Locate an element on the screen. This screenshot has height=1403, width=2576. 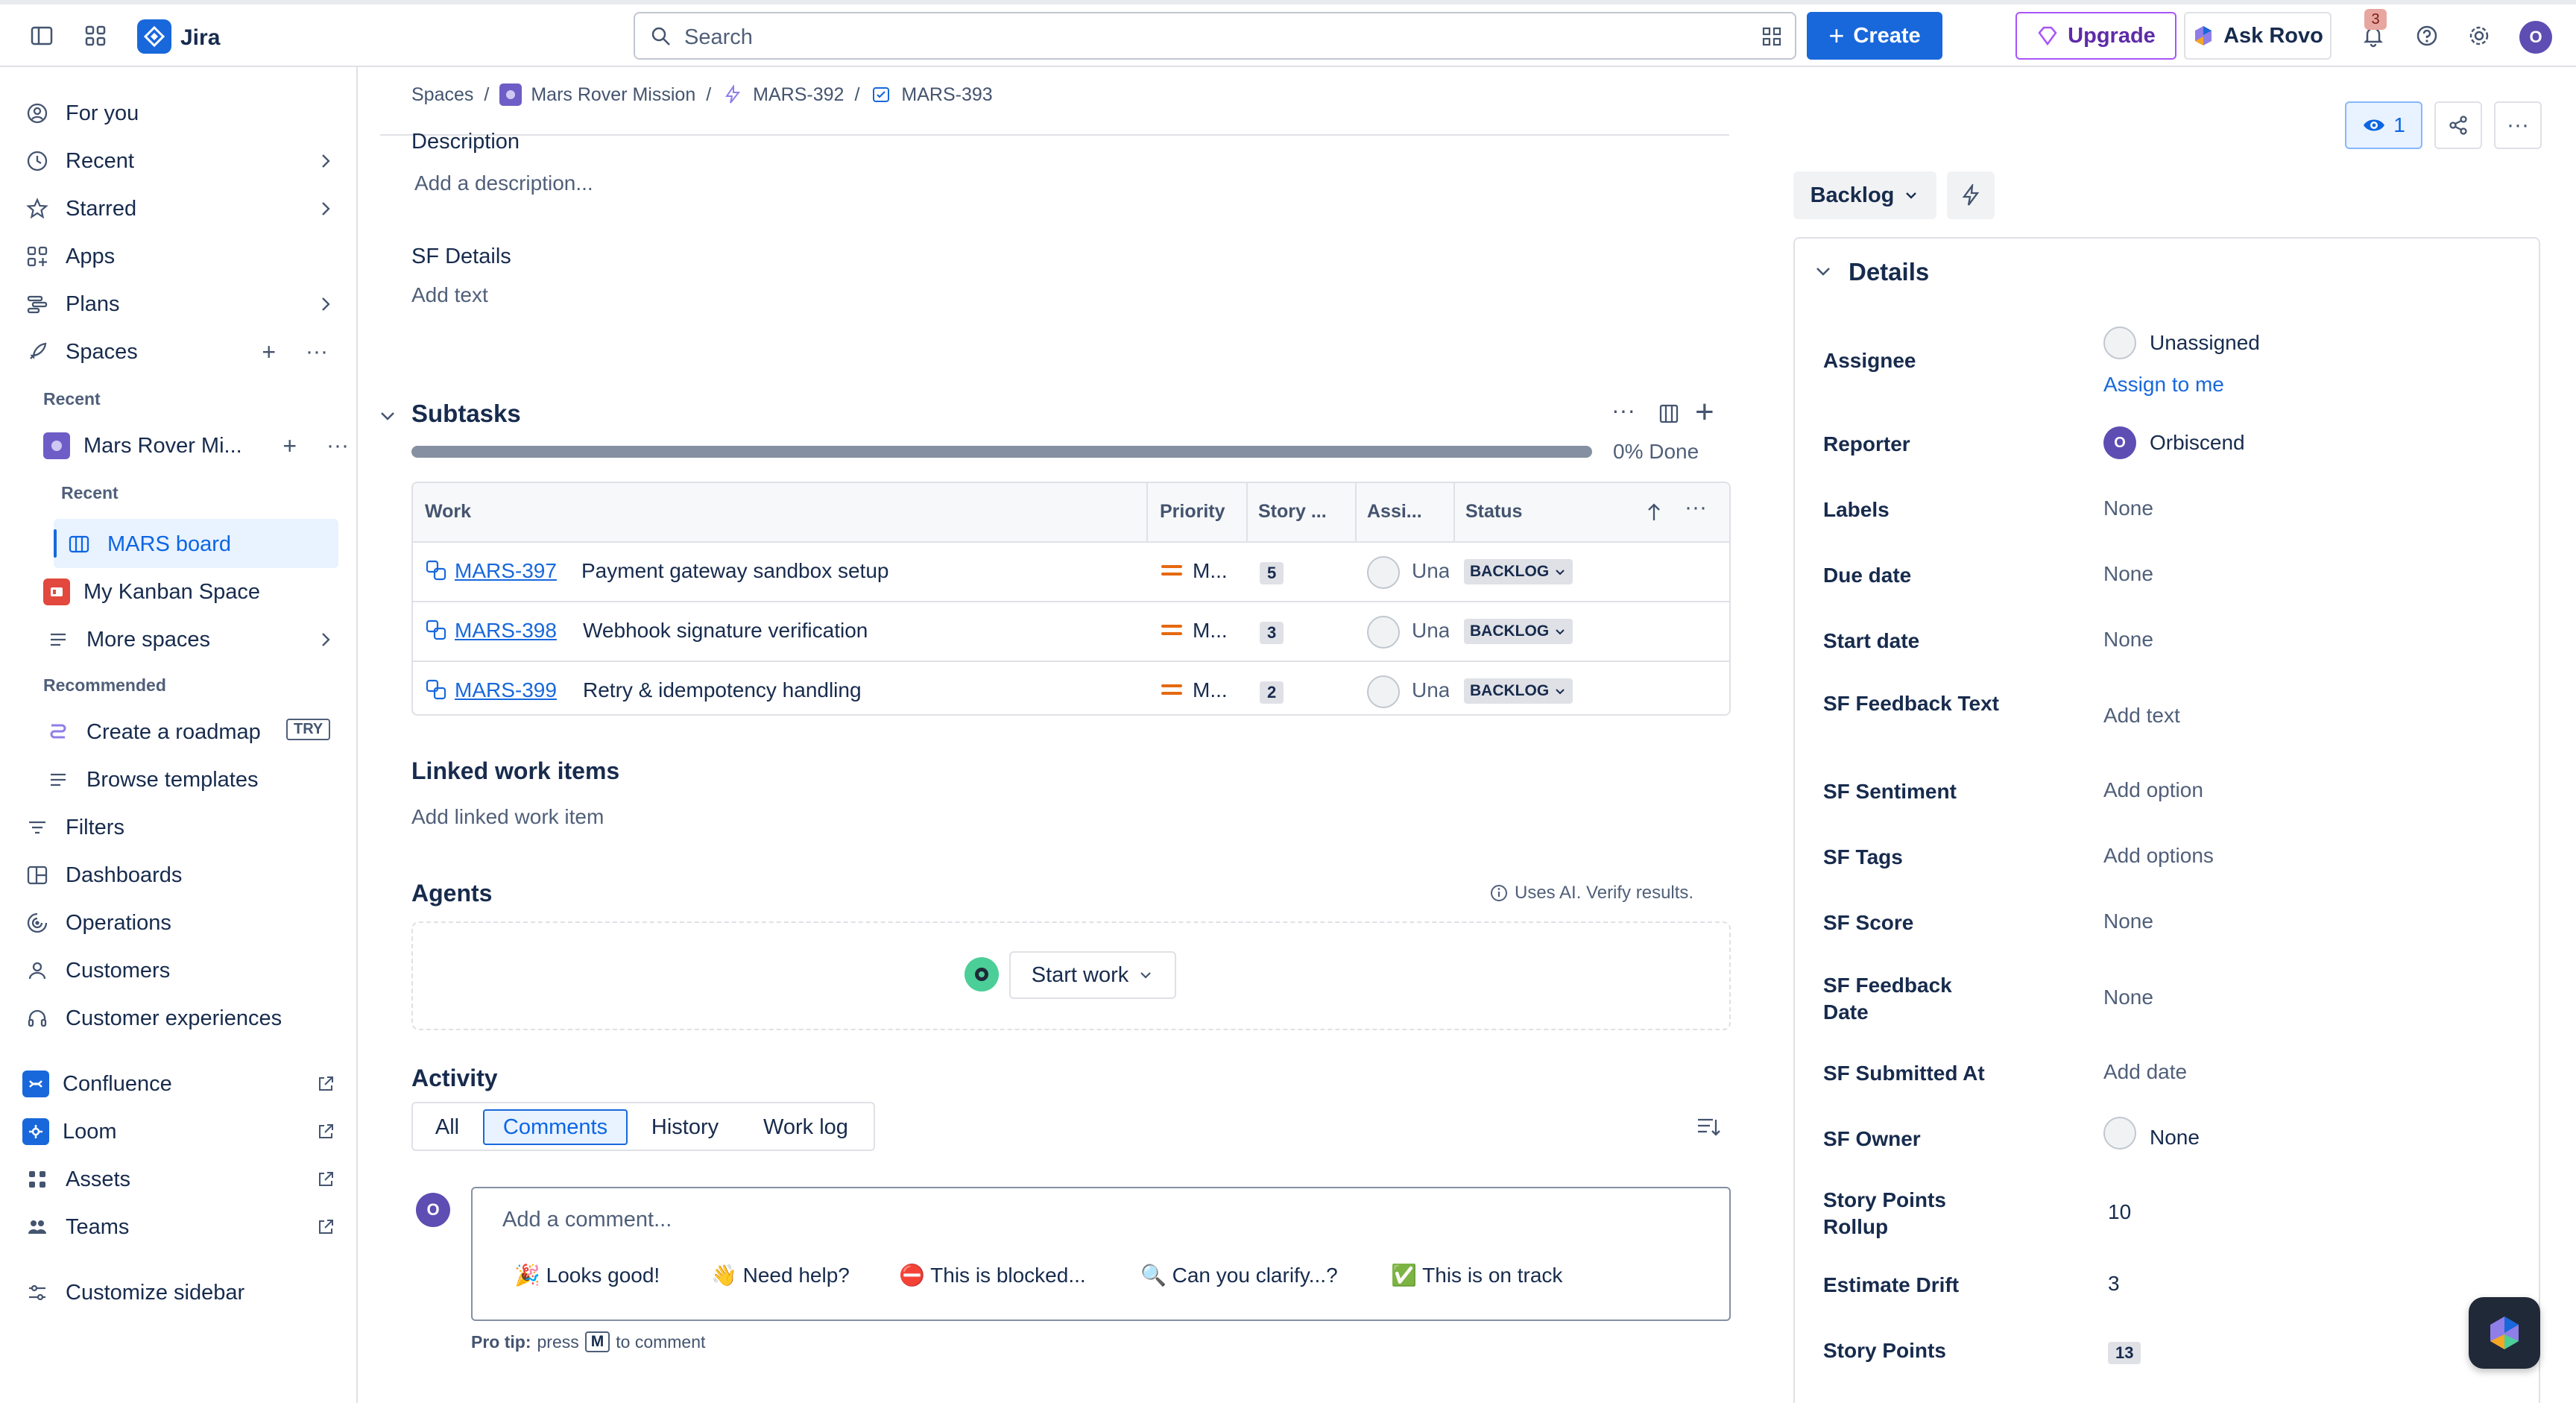
sidebar-item-create-roadmap: Create a roadmap is located at coordinates (152, 732).